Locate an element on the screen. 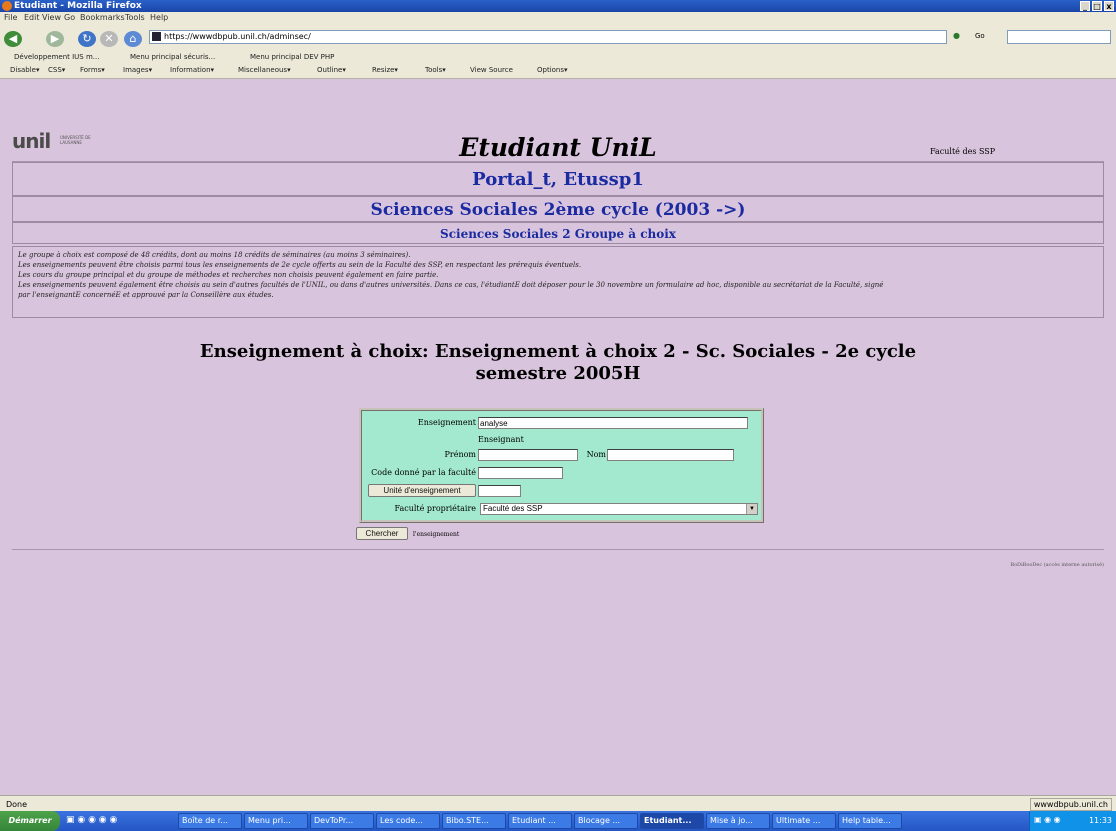 The height and width of the screenshot is (831, 1116). prenom-label: Prénom is located at coordinates (460, 454).